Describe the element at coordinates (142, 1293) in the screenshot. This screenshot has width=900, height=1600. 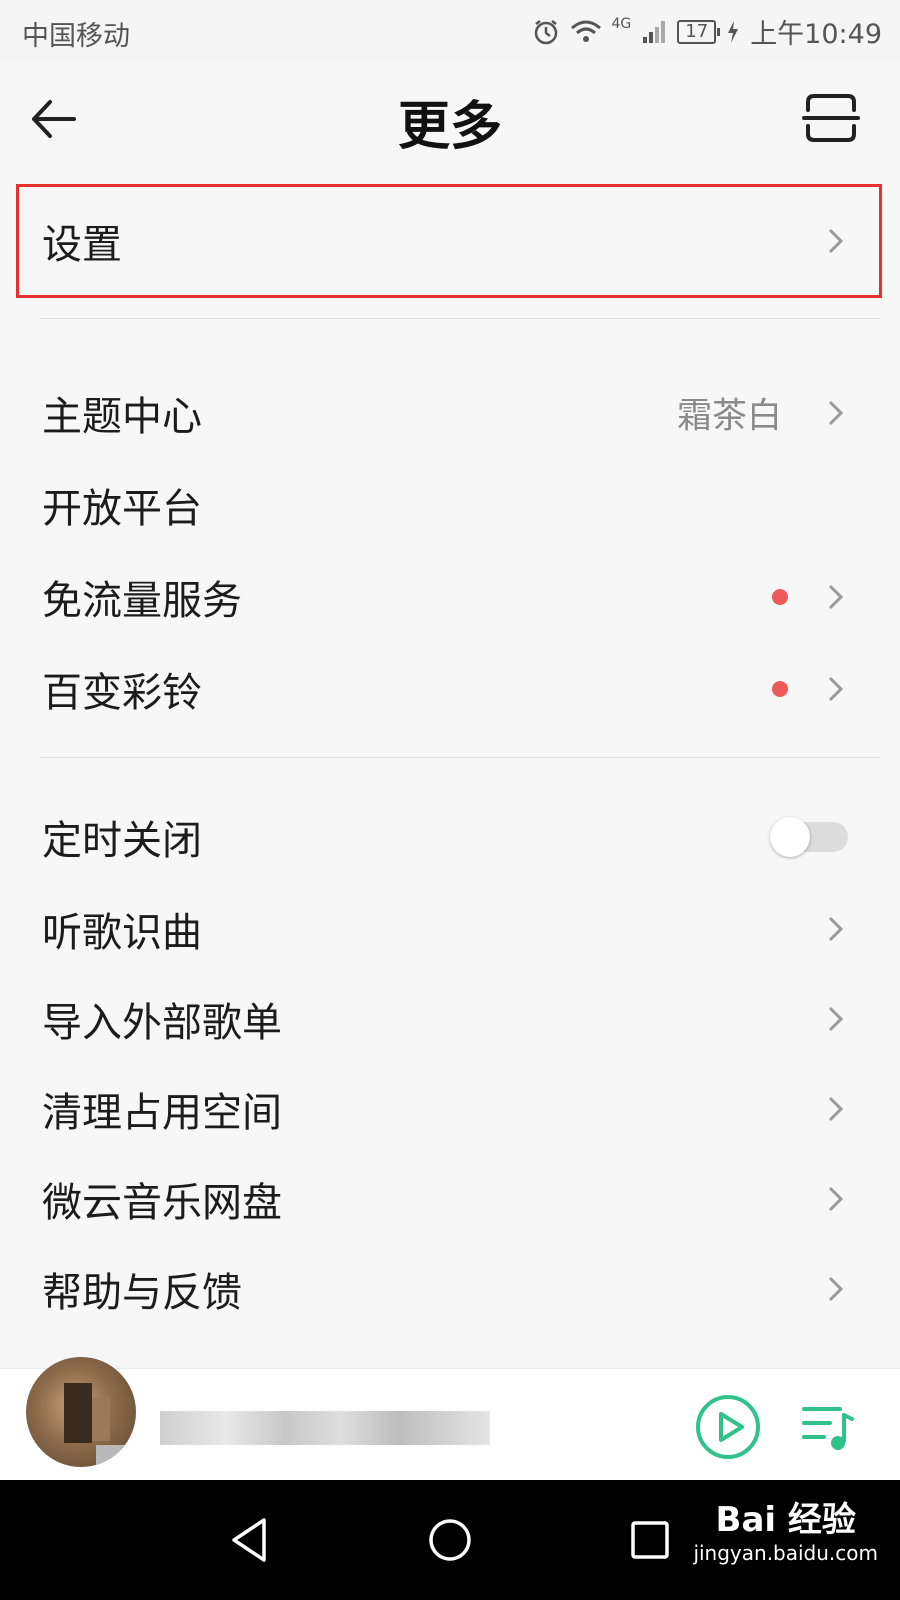
I see `menu-item-label: 帮助与反馈` at that location.